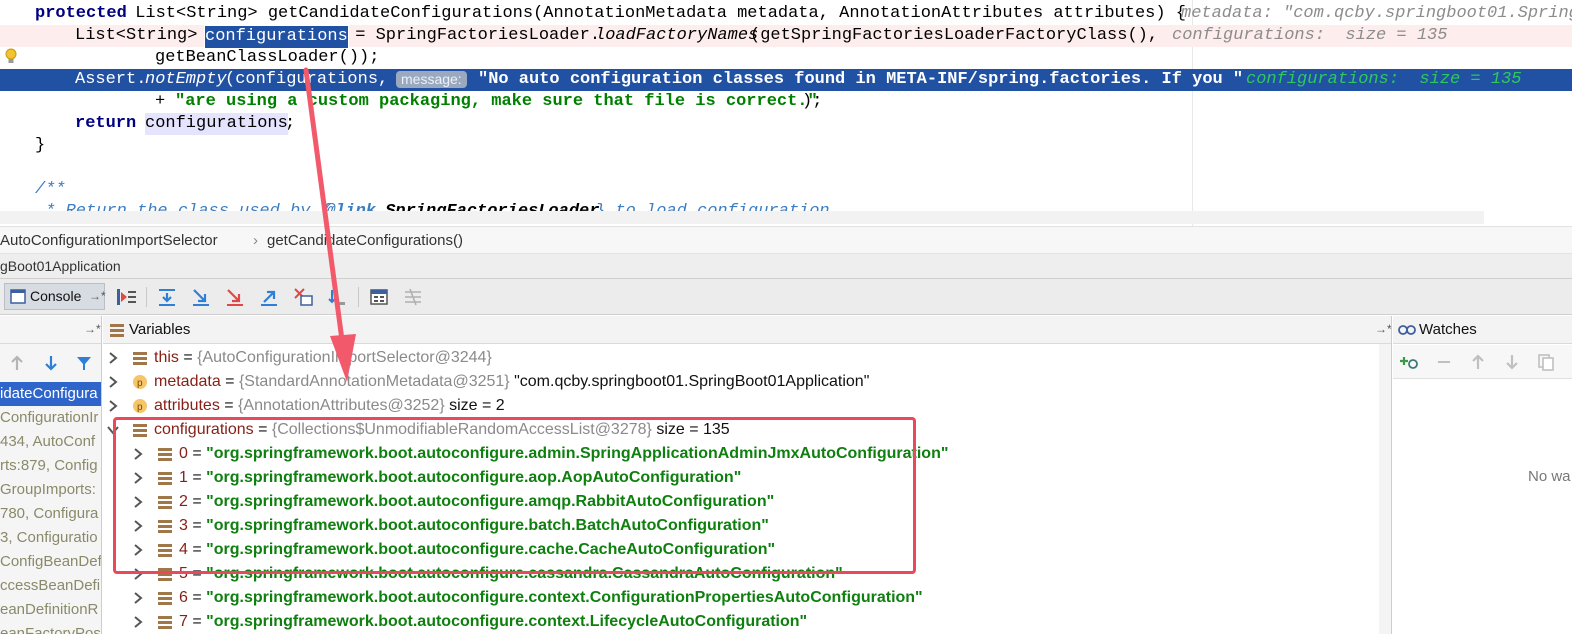 Image resolution: width=1572 pixels, height=634 pixels. I want to click on trace-stream-icon, so click(413, 297).